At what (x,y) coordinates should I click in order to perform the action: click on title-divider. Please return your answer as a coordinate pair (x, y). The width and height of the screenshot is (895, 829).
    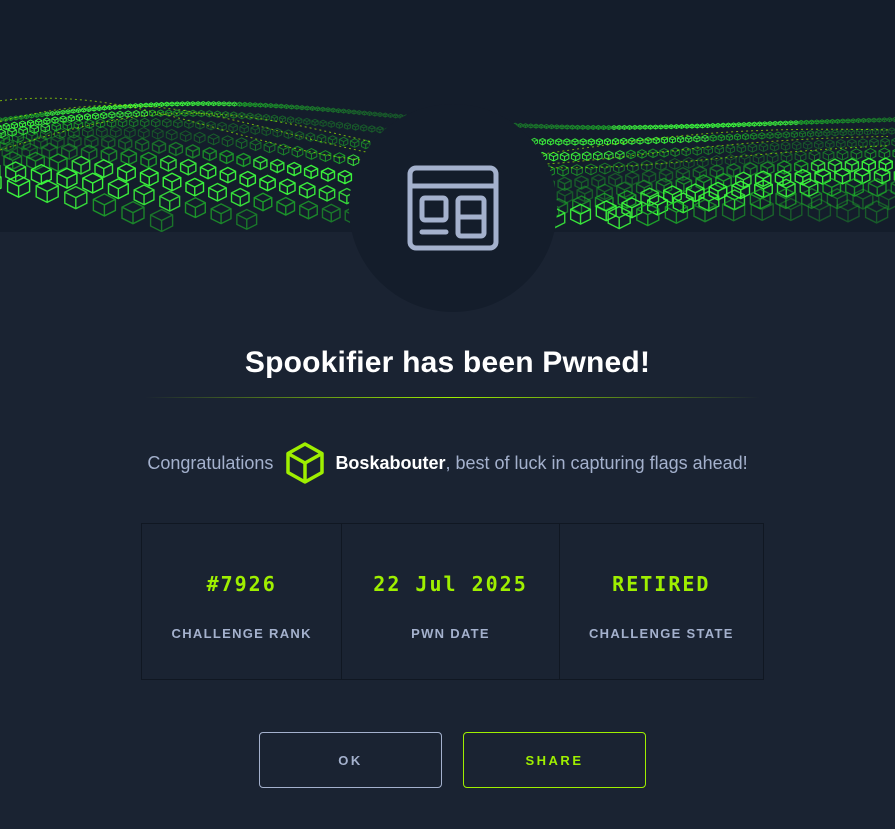
    Looking at the image, I should click on (452, 397).